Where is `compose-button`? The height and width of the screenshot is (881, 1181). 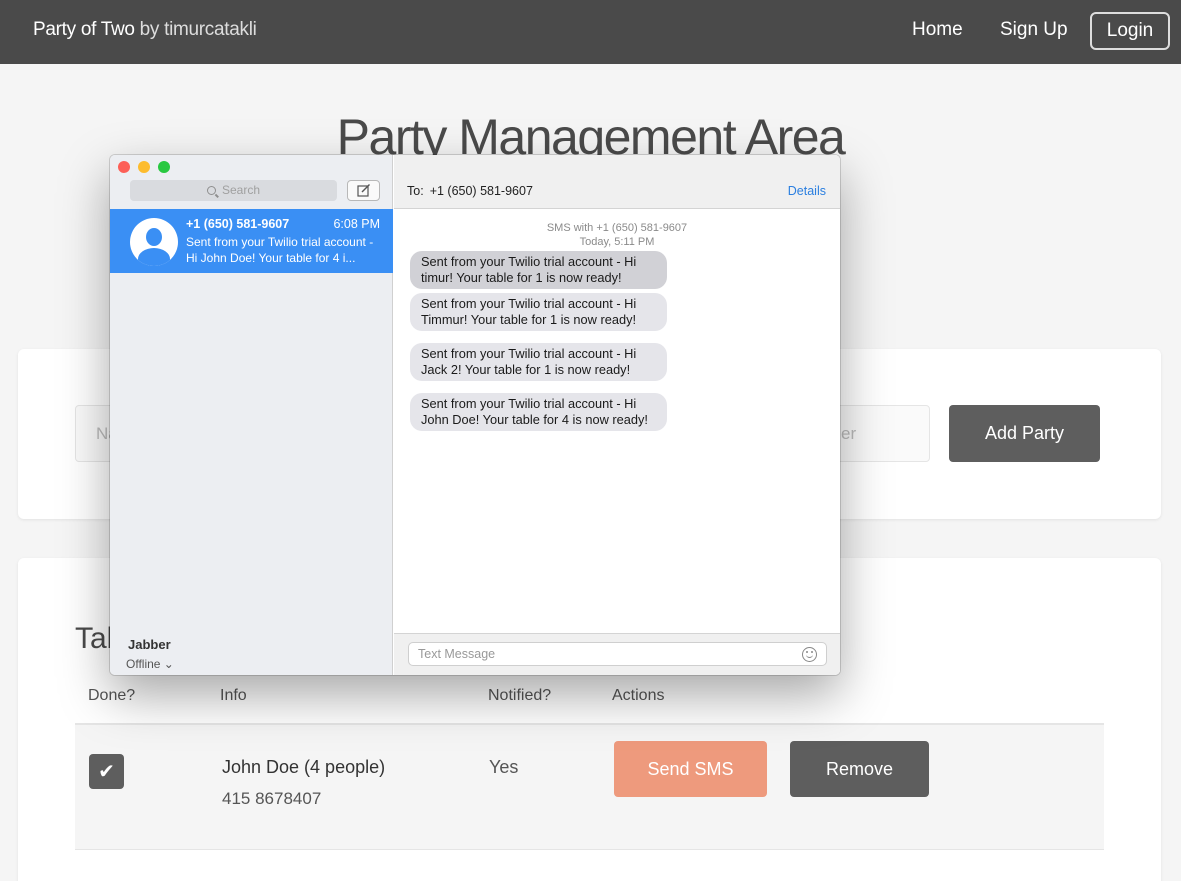
compose-button is located at coordinates (363, 190).